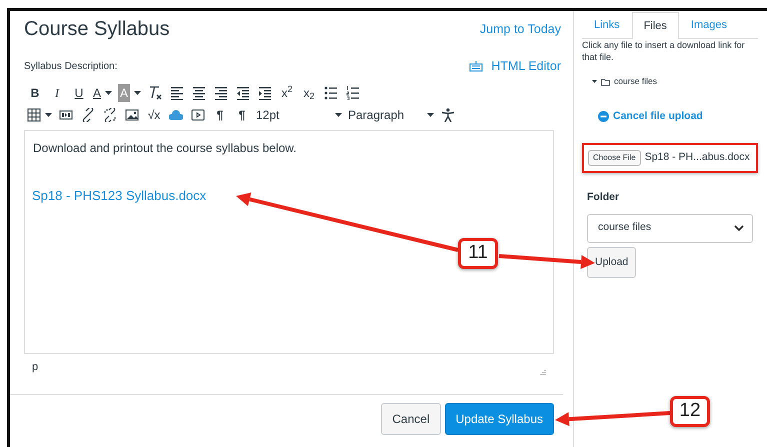 The image size is (767, 447). What do you see at coordinates (675, 81) in the screenshot?
I see `folder-tree-item: course files` at bounding box center [675, 81].